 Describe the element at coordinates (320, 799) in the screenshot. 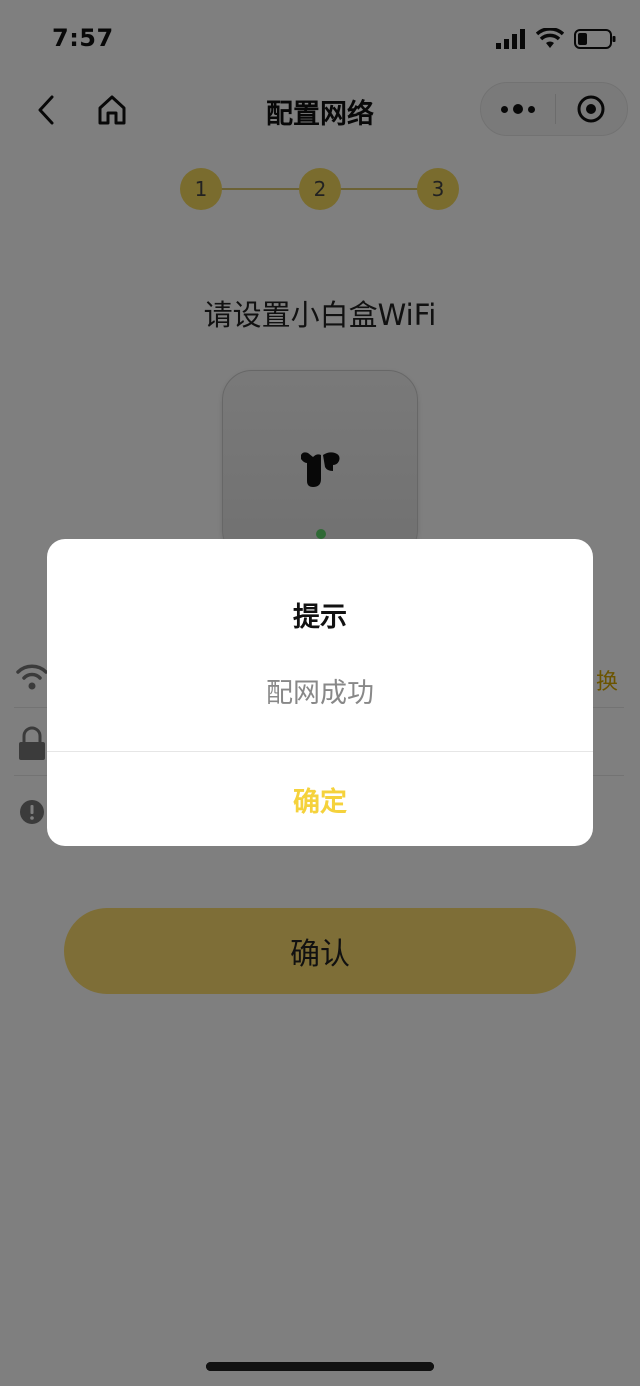

I see `dialog-ok-button: 确定` at that location.